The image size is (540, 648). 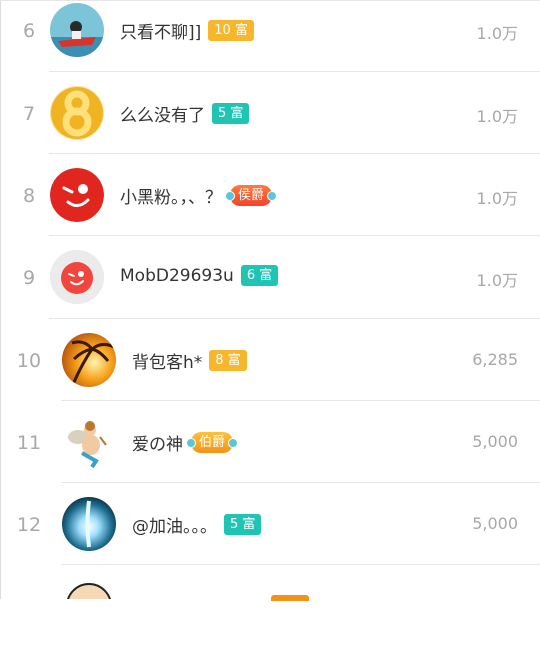 What do you see at coordinates (29, 443) in the screenshot?
I see `rank-number: 11` at bounding box center [29, 443].